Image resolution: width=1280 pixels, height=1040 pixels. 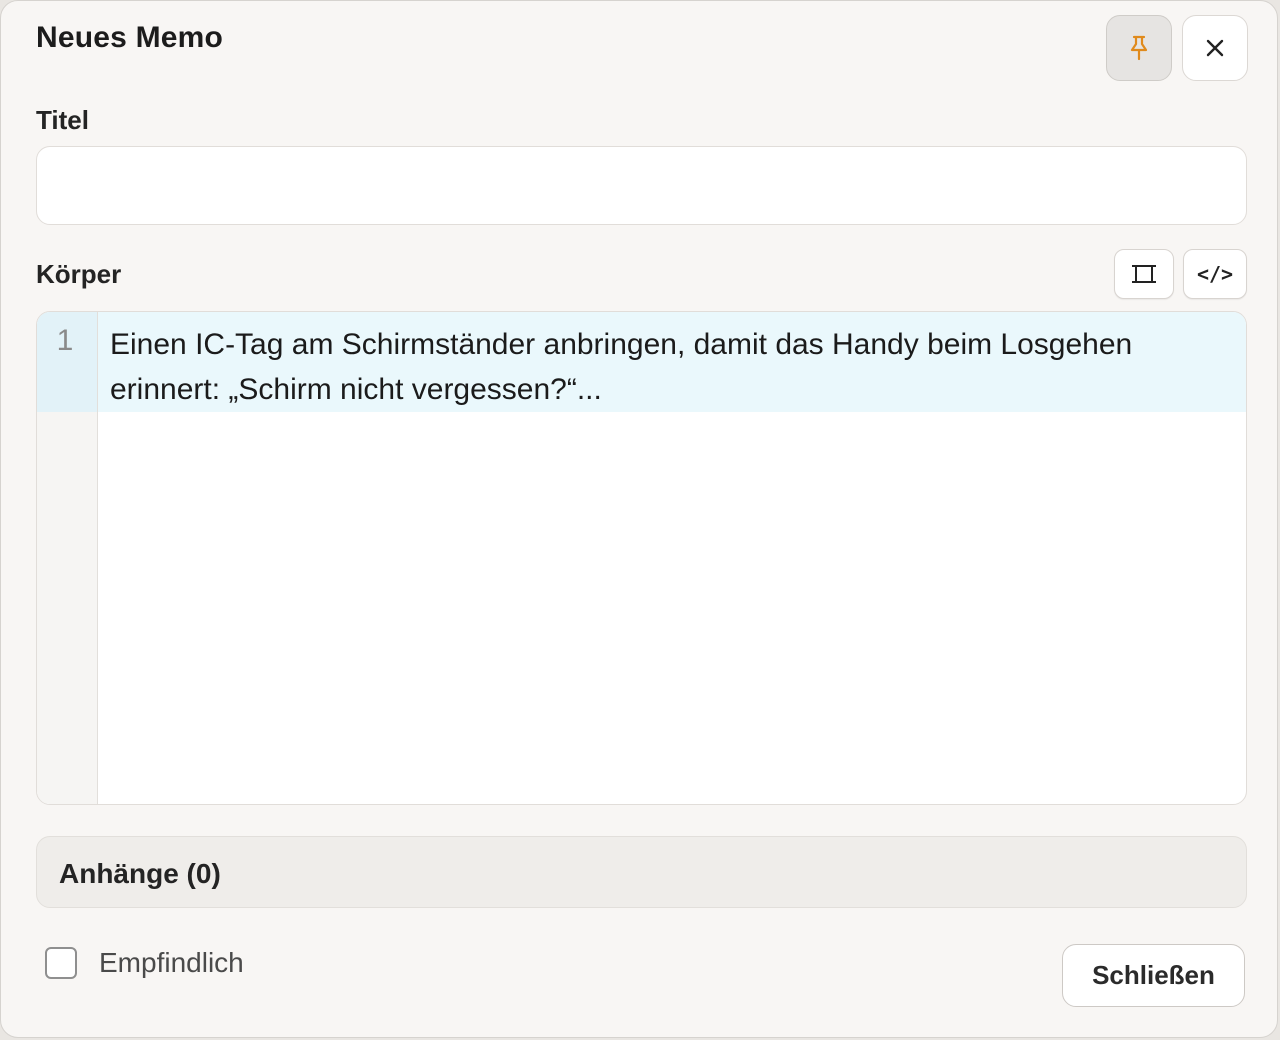 What do you see at coordinates (140, 873) in the screenshot?
I see `attachments-label: Anhänge (0)` at bounding box center [140, 873].